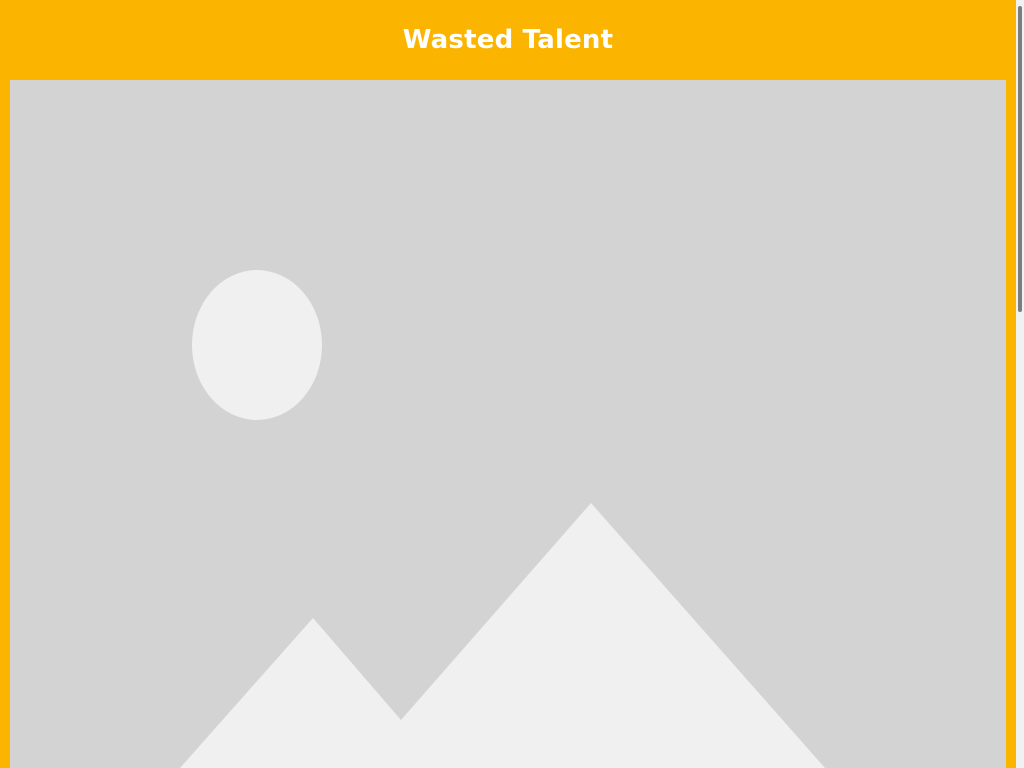 This screenshot has height=768, width=1024. What do you see at coordinates (1020, 384) in the screenshot?
I see `vertical-scrollbar` at bounding box center [1020, 384].